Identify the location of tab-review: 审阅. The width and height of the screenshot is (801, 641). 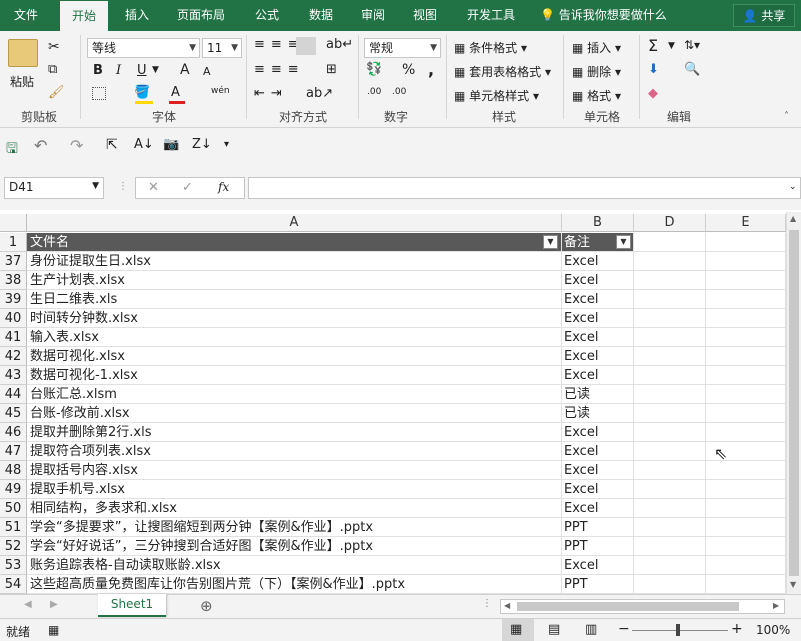
(373, 15).